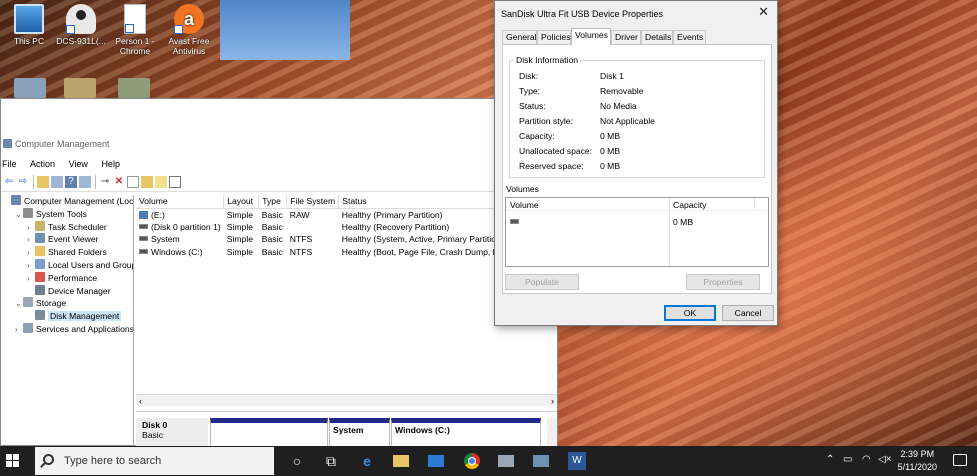 This screenshot has width=977, height=476. Describe the element at coordinates (359, 433) in the screenshot. I see `partition-system: System` at that location.